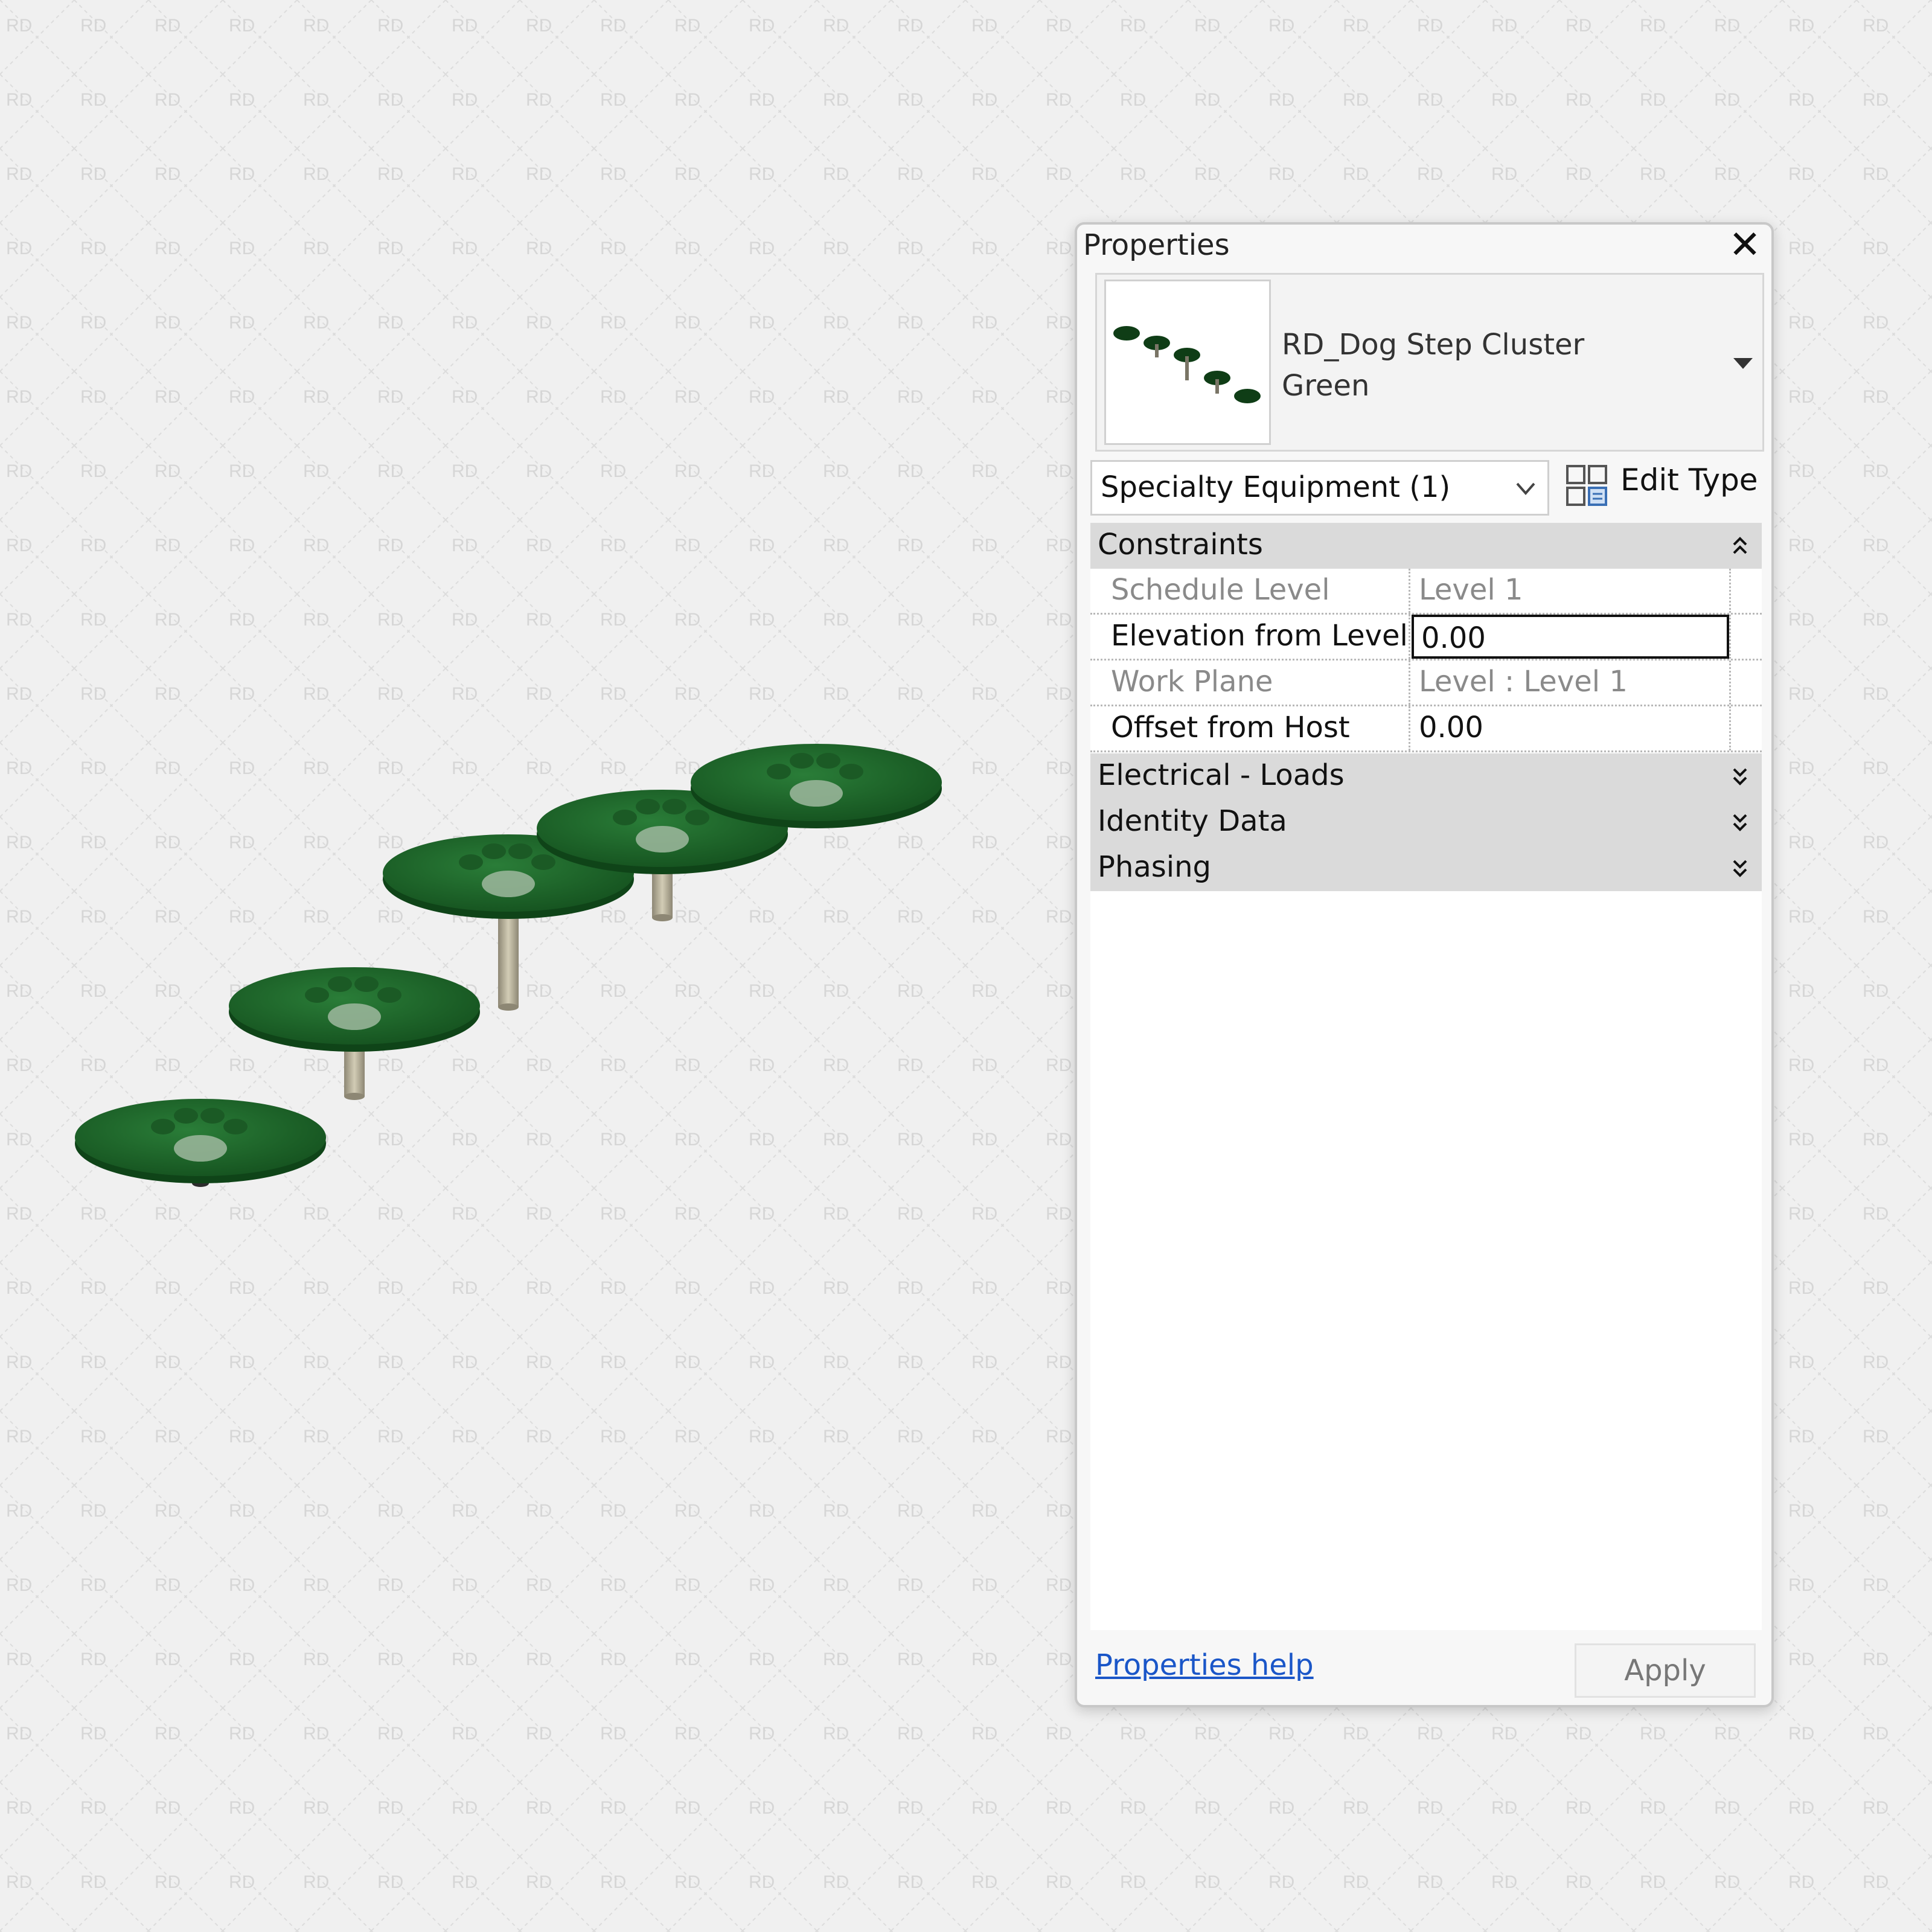 Image resolution: width=1932 pixels, height=1932 pixels. I want to click on type-family-name: RD_Dog Step Cluster, so click(1433, 345).